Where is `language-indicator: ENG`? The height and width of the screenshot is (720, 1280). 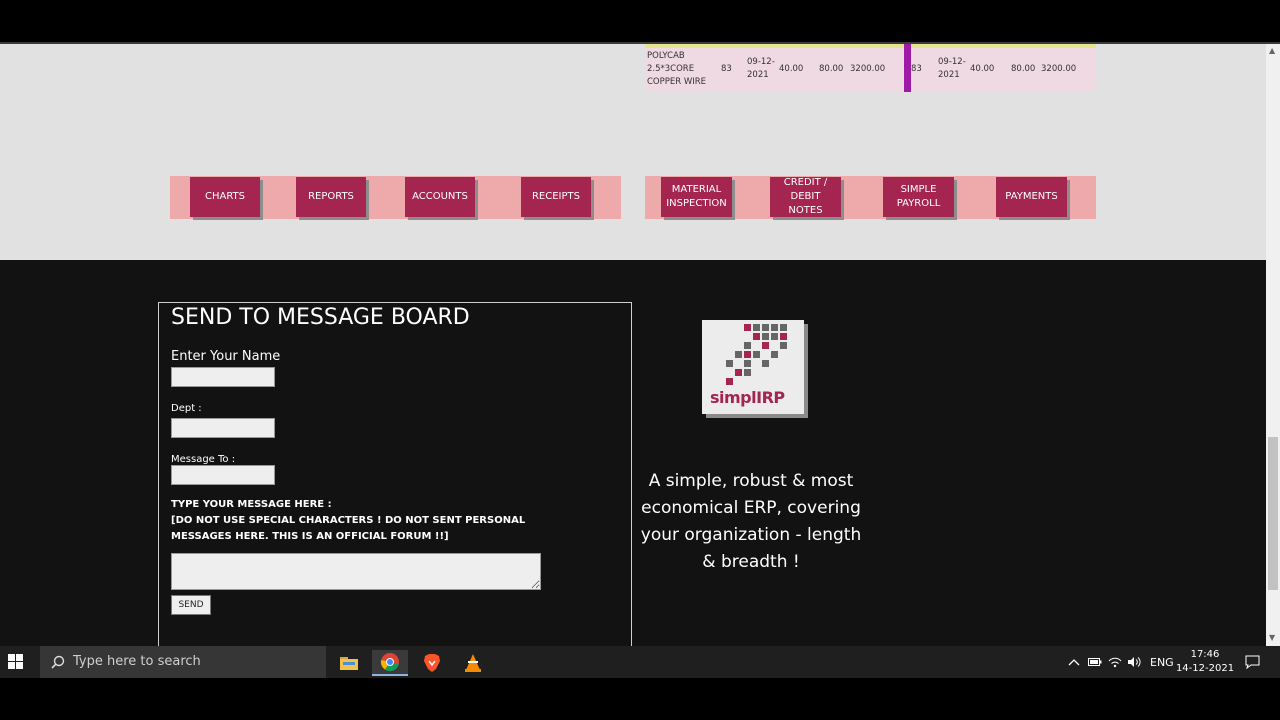
language-indicator: ENG is located at coordinates (1162, 662).